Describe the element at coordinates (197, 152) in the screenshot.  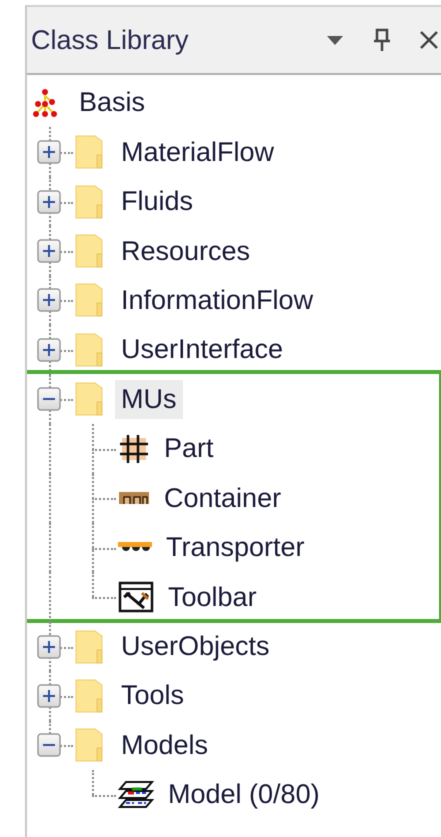
I see `tree-item: MaterialFlow` at that location.